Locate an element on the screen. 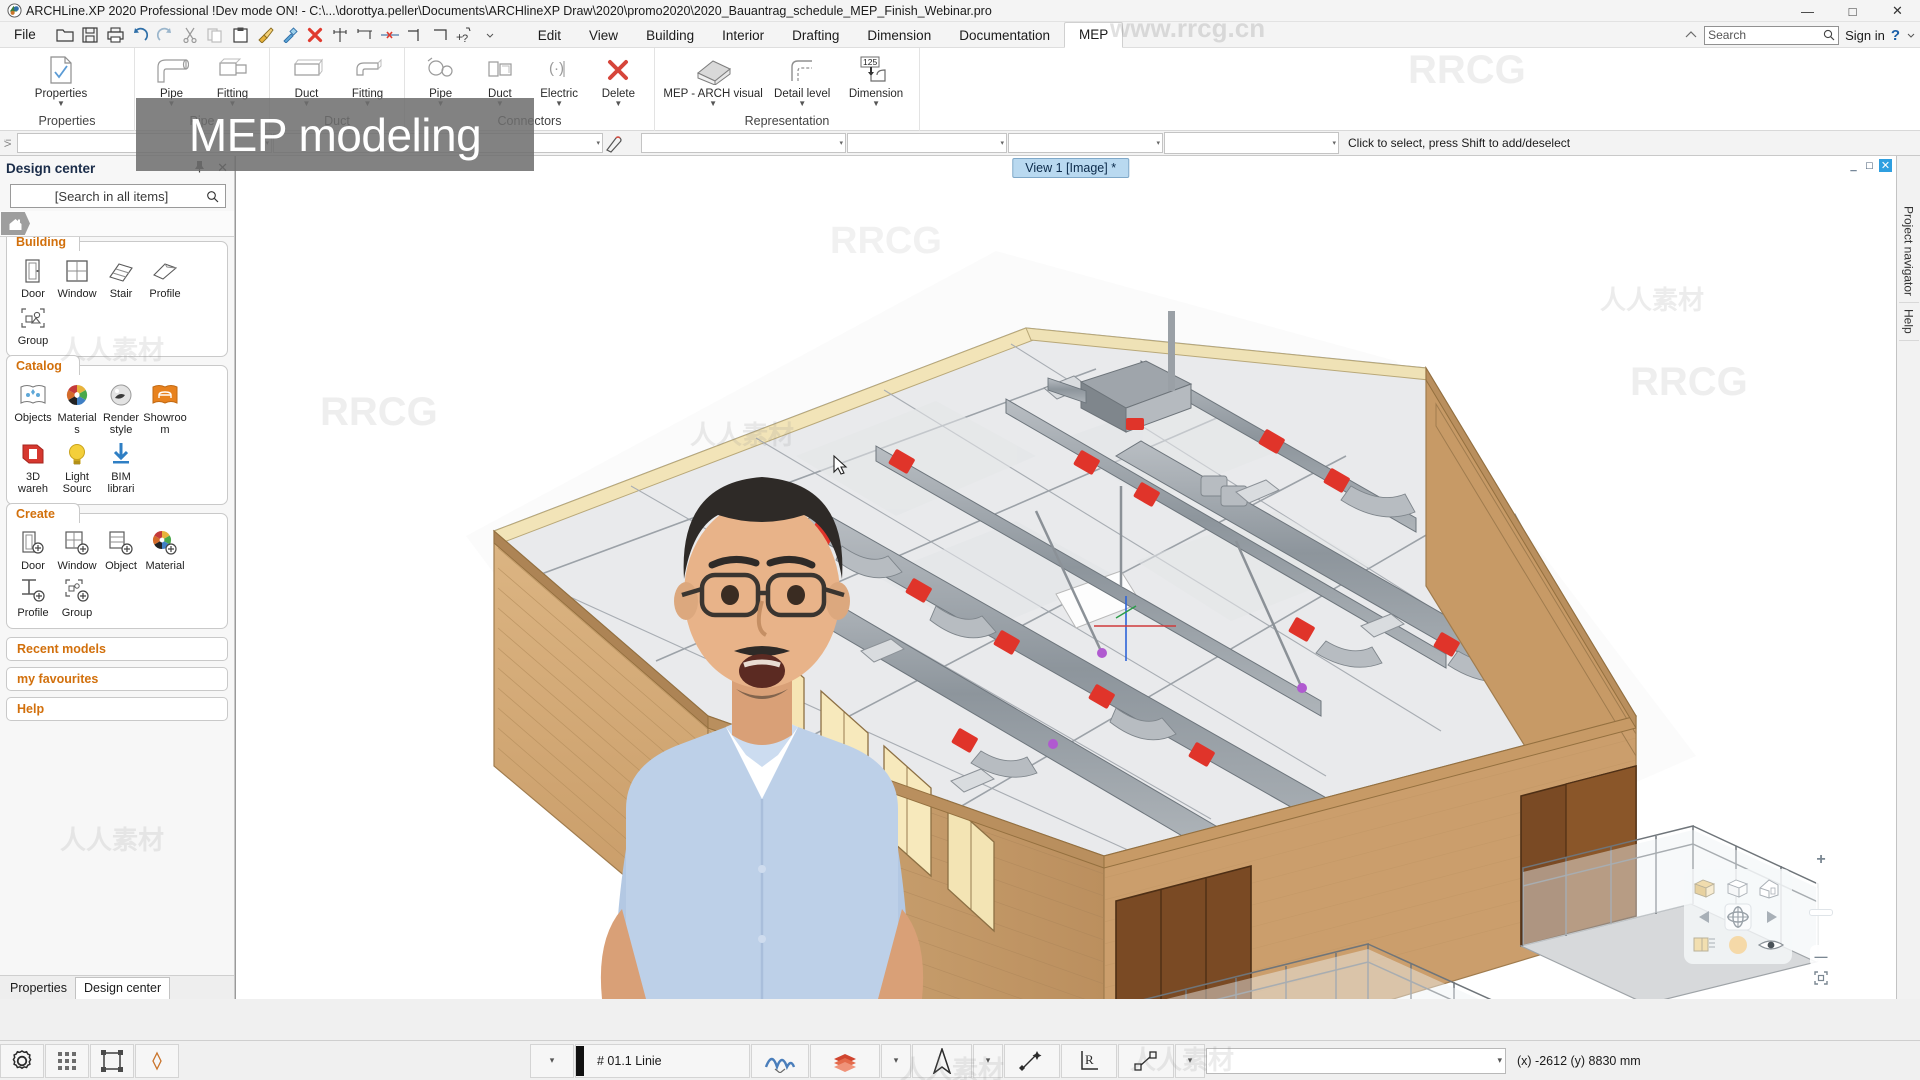 The width and height of the screenshot is (1920, 1080). corner-icon is located at coordinates (415, 35).